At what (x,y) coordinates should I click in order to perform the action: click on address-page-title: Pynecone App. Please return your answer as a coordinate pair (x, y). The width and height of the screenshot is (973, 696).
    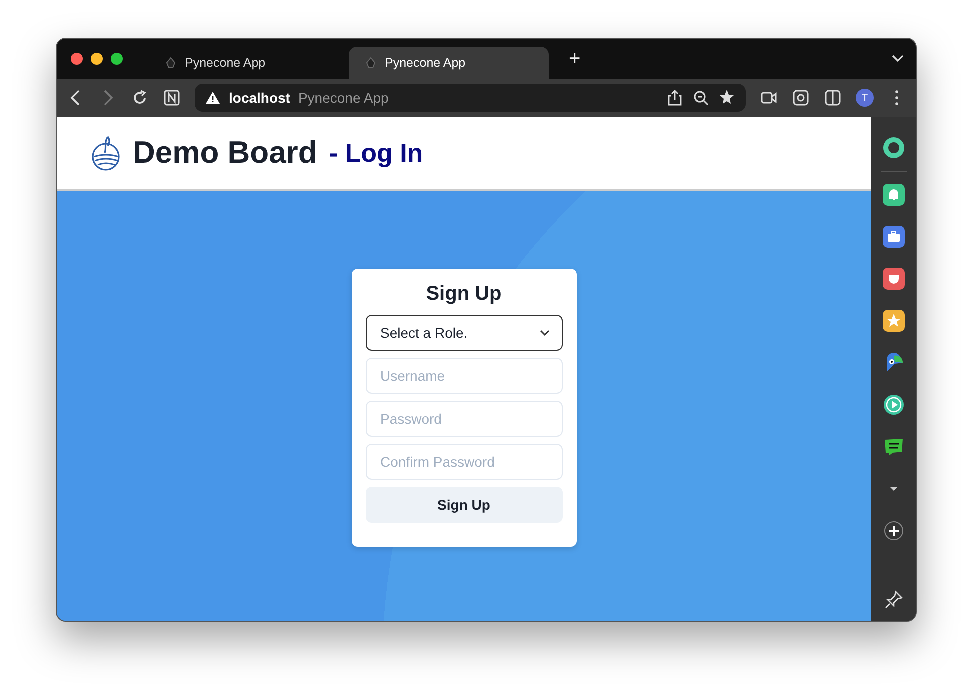
    Looking at the image, I should click on (343, 98).